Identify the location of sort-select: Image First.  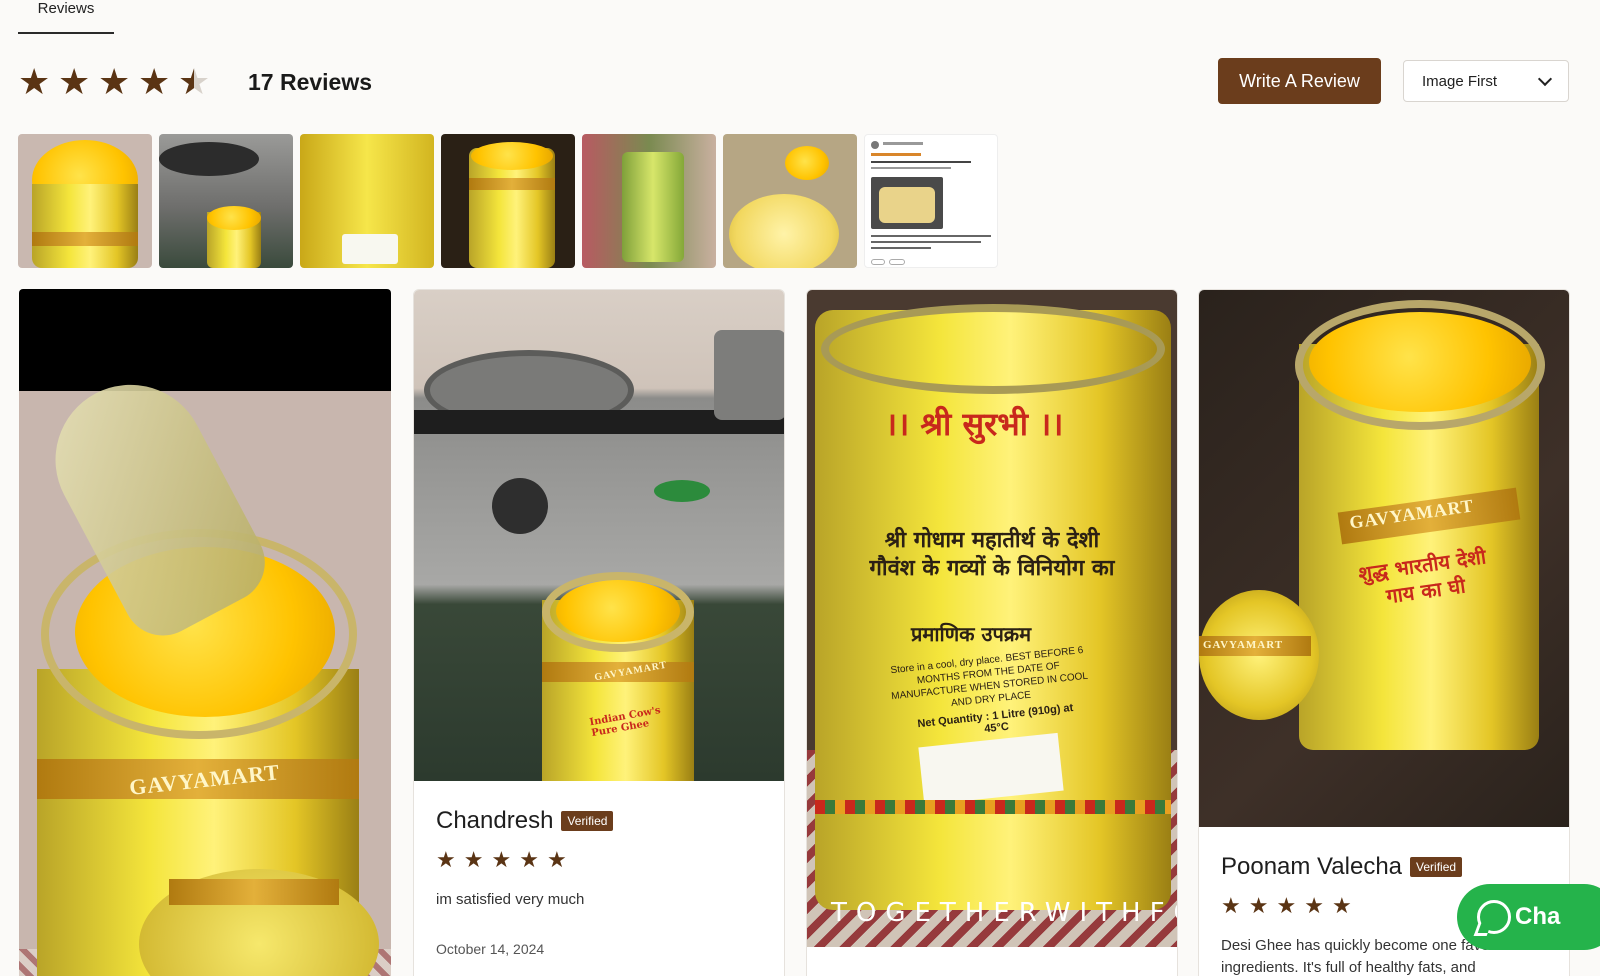
(1486, 81).